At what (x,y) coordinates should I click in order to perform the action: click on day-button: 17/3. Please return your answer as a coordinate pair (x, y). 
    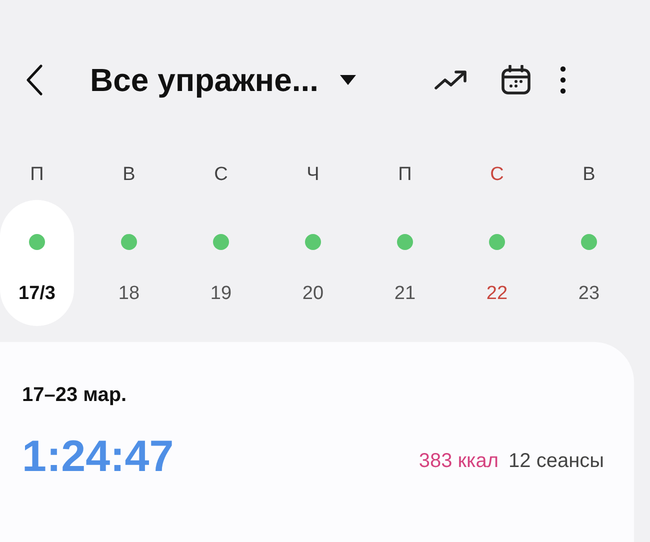
    Looking at the image, I should click on (37, 263).